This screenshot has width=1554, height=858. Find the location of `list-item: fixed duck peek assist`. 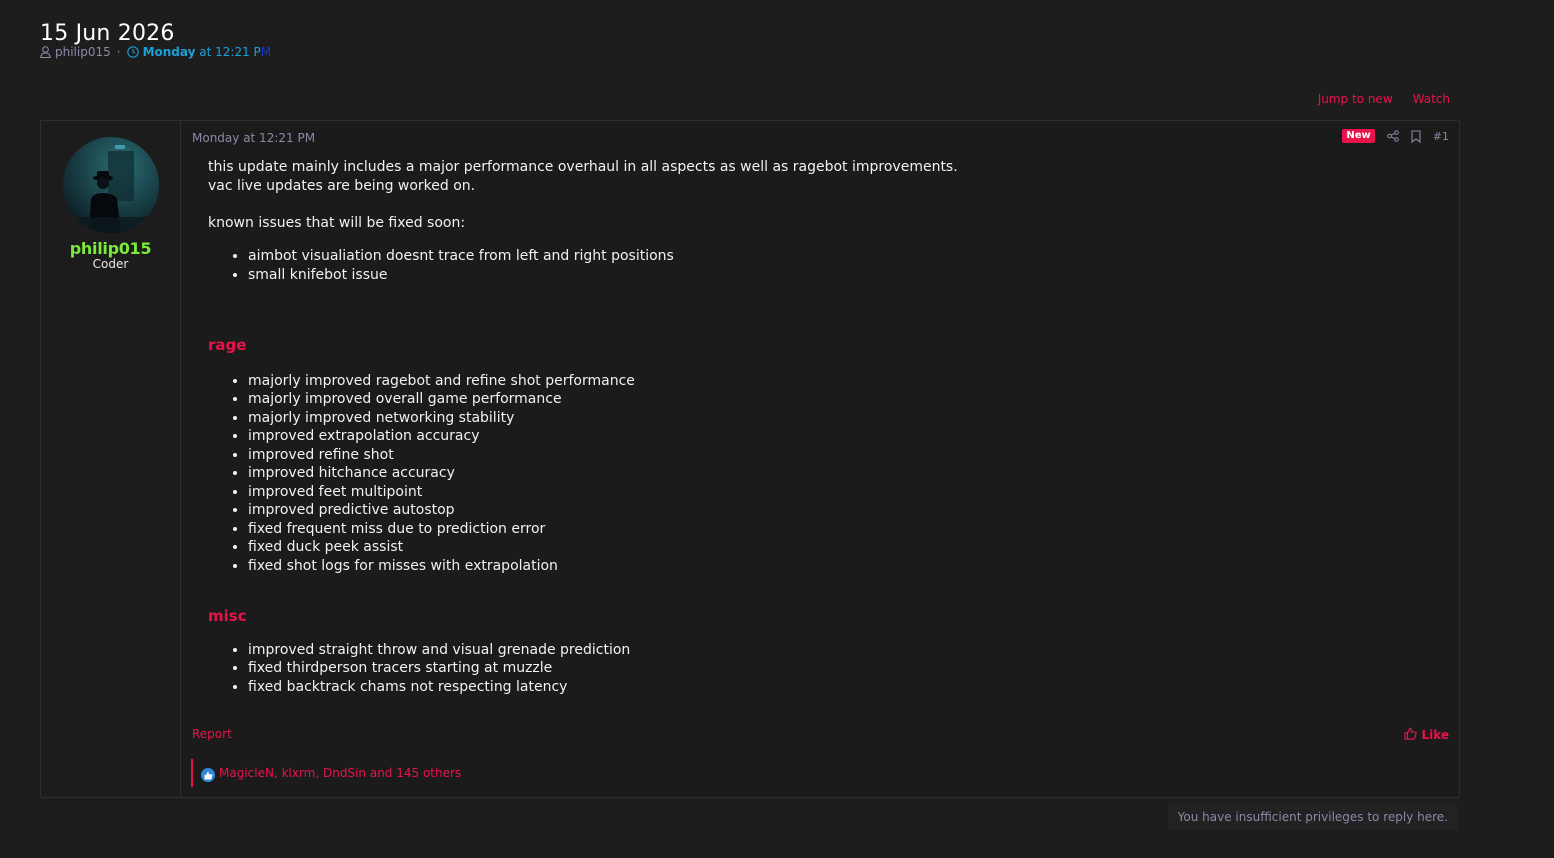

list-item: fixed duck peek assist is located at coordinates (843, 547).